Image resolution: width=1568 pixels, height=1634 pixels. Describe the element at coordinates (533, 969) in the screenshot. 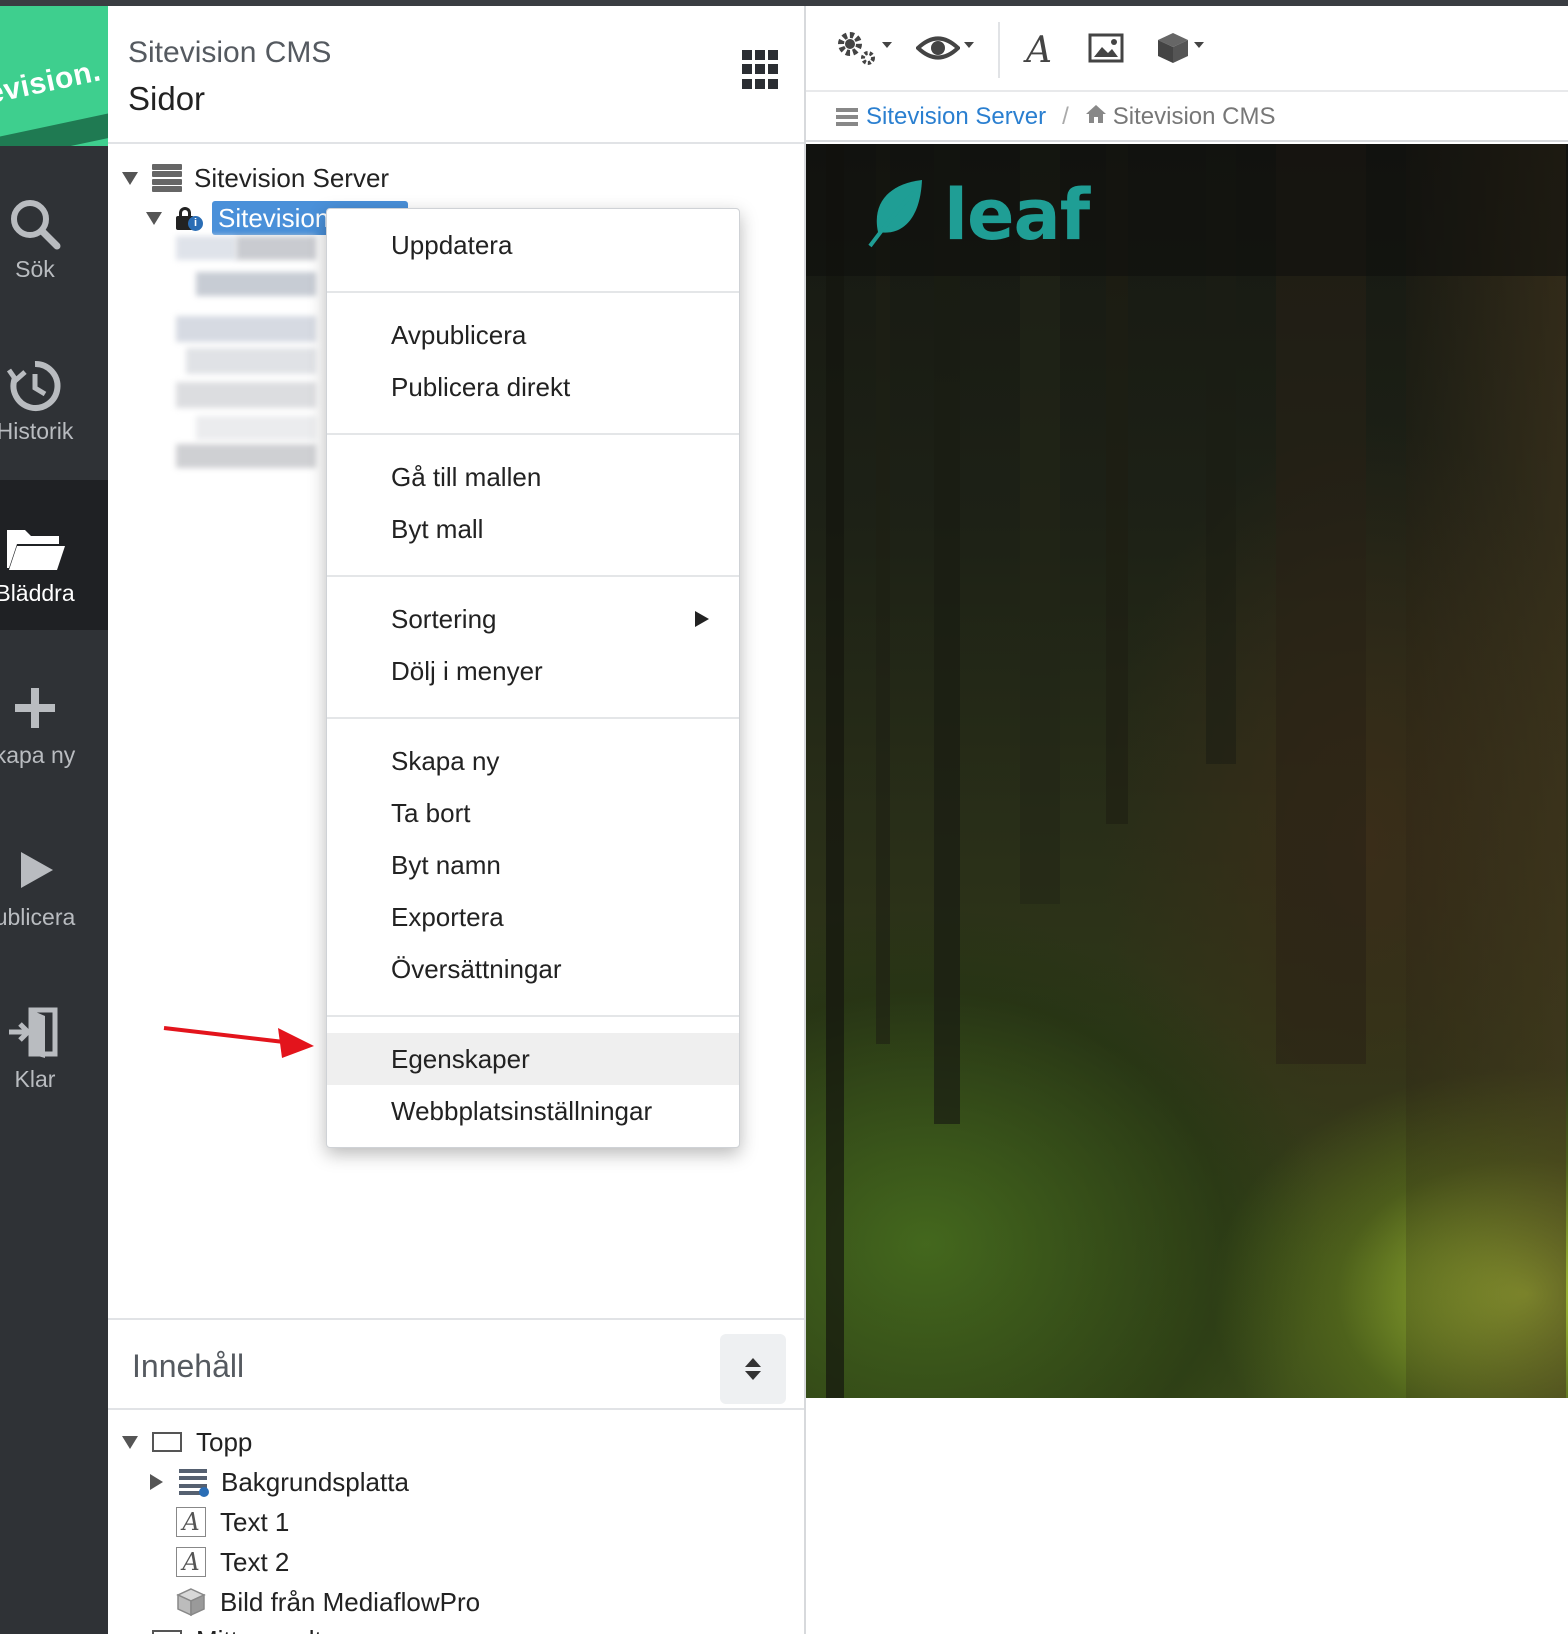

I see `menu-item-translations: Översättningar` at that location.